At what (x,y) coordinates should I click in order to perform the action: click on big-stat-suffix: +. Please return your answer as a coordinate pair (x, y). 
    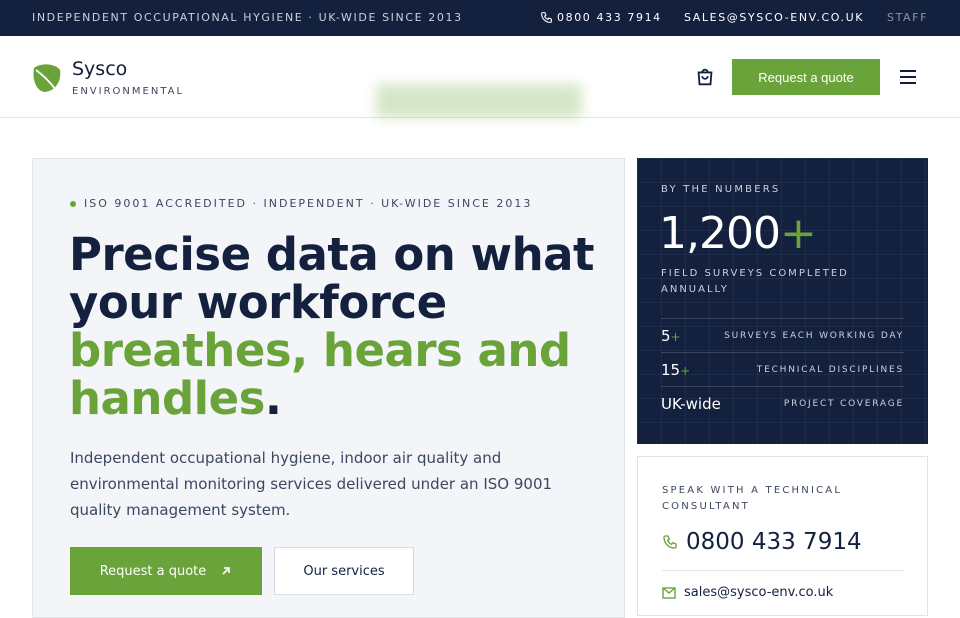
    Looking at the image, I should click on (798, 233).